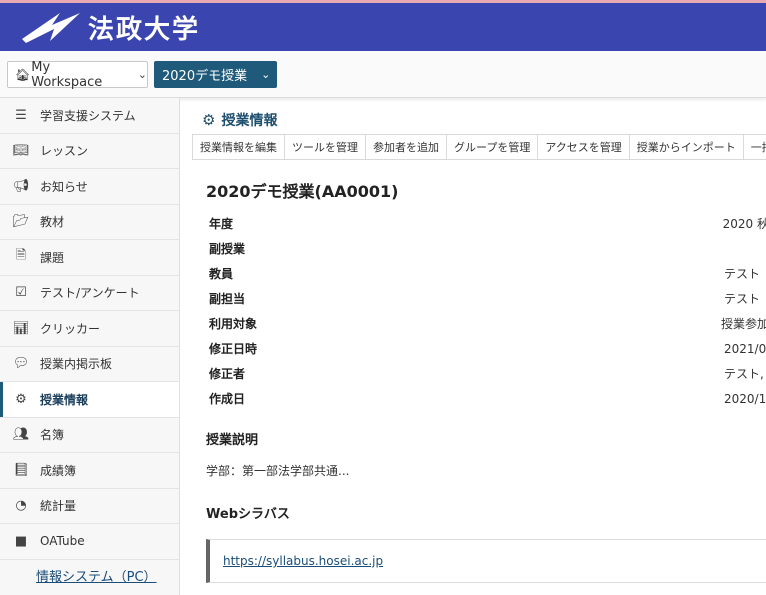 This screenshot has width=766, height=595. What do you see at coordinates (227, 399) in the screenshot?
I see `info-label: 作成日` at bounding box center [227, 399].